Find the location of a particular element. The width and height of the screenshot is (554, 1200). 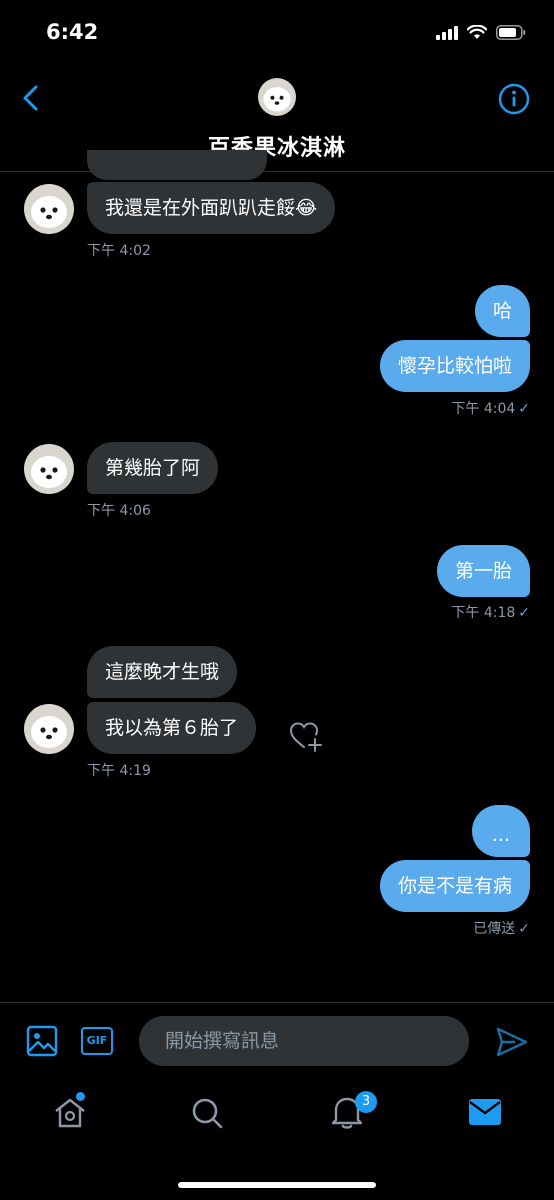

conversation-header: 百香果冰淇淋 is located at coordinates (277, 121).